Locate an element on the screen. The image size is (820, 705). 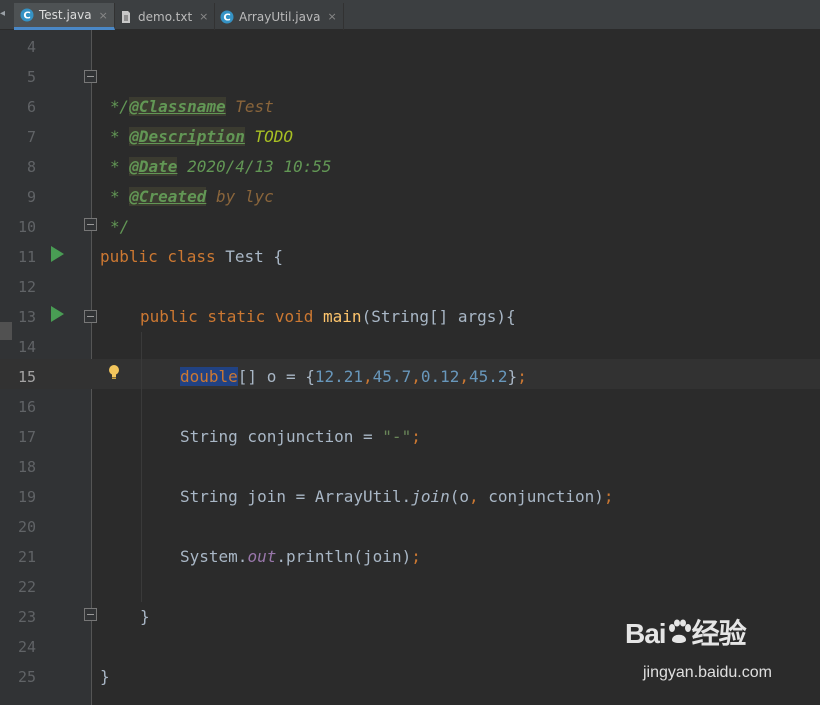
line-number: 4 is located at coordinates (31, 47).